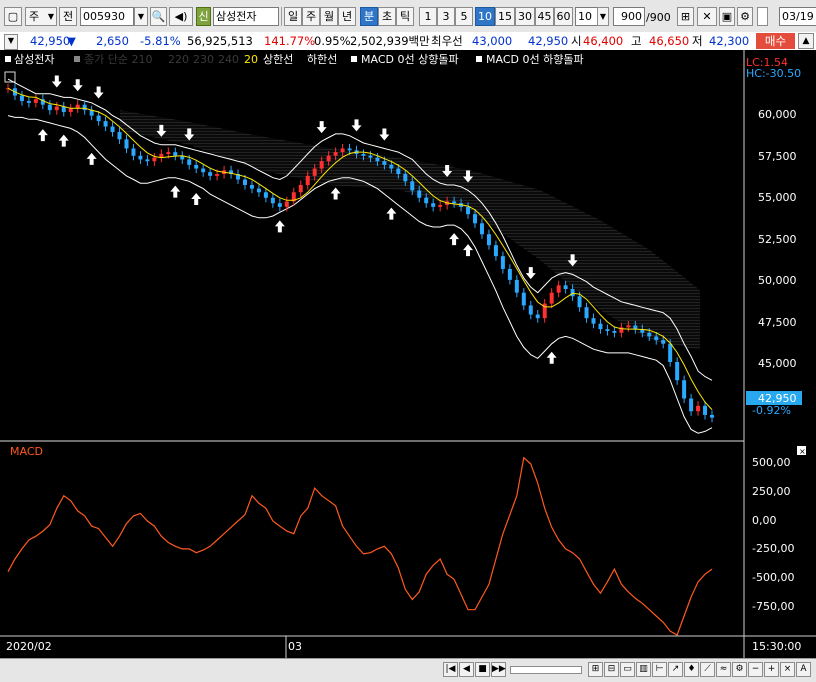 The width and height of the screenshot is (816, 682). What do you see at coordinates (68, 16) in the screenshot?
I see `market-button: 전` at bounding box center [68, 16].